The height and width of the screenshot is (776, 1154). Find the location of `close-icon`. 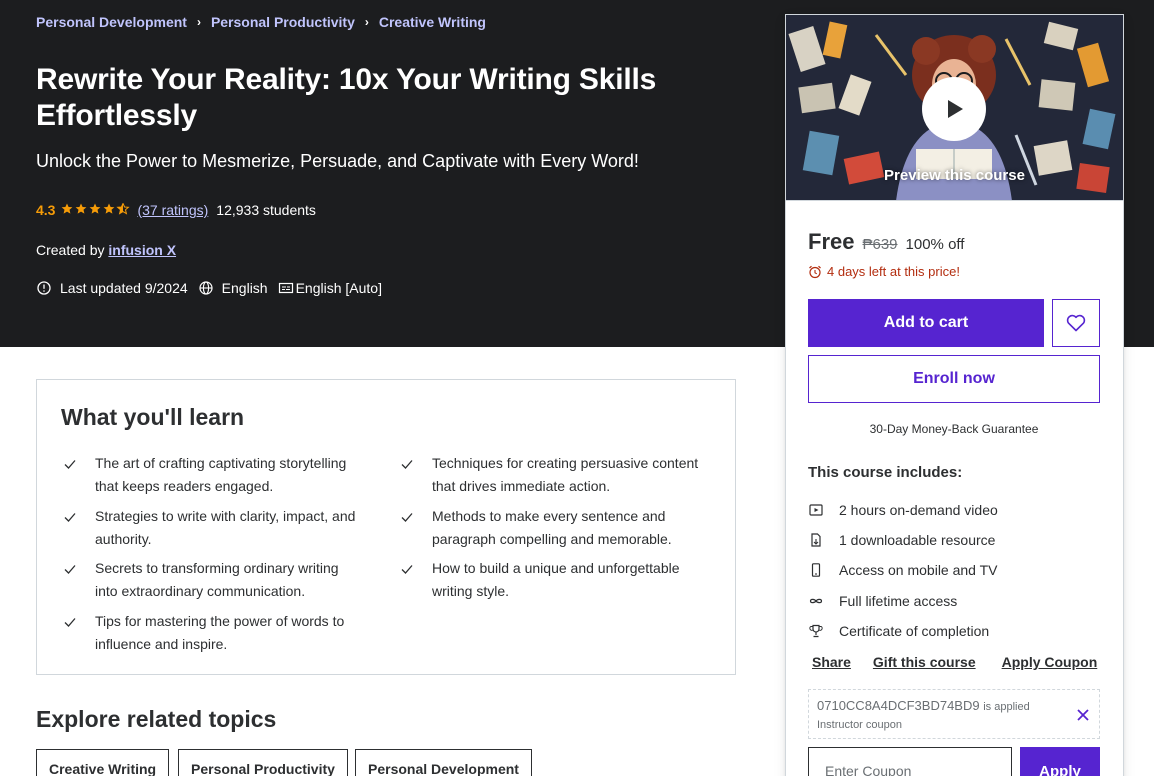

close-icon is located at coordinates (1083, 715).